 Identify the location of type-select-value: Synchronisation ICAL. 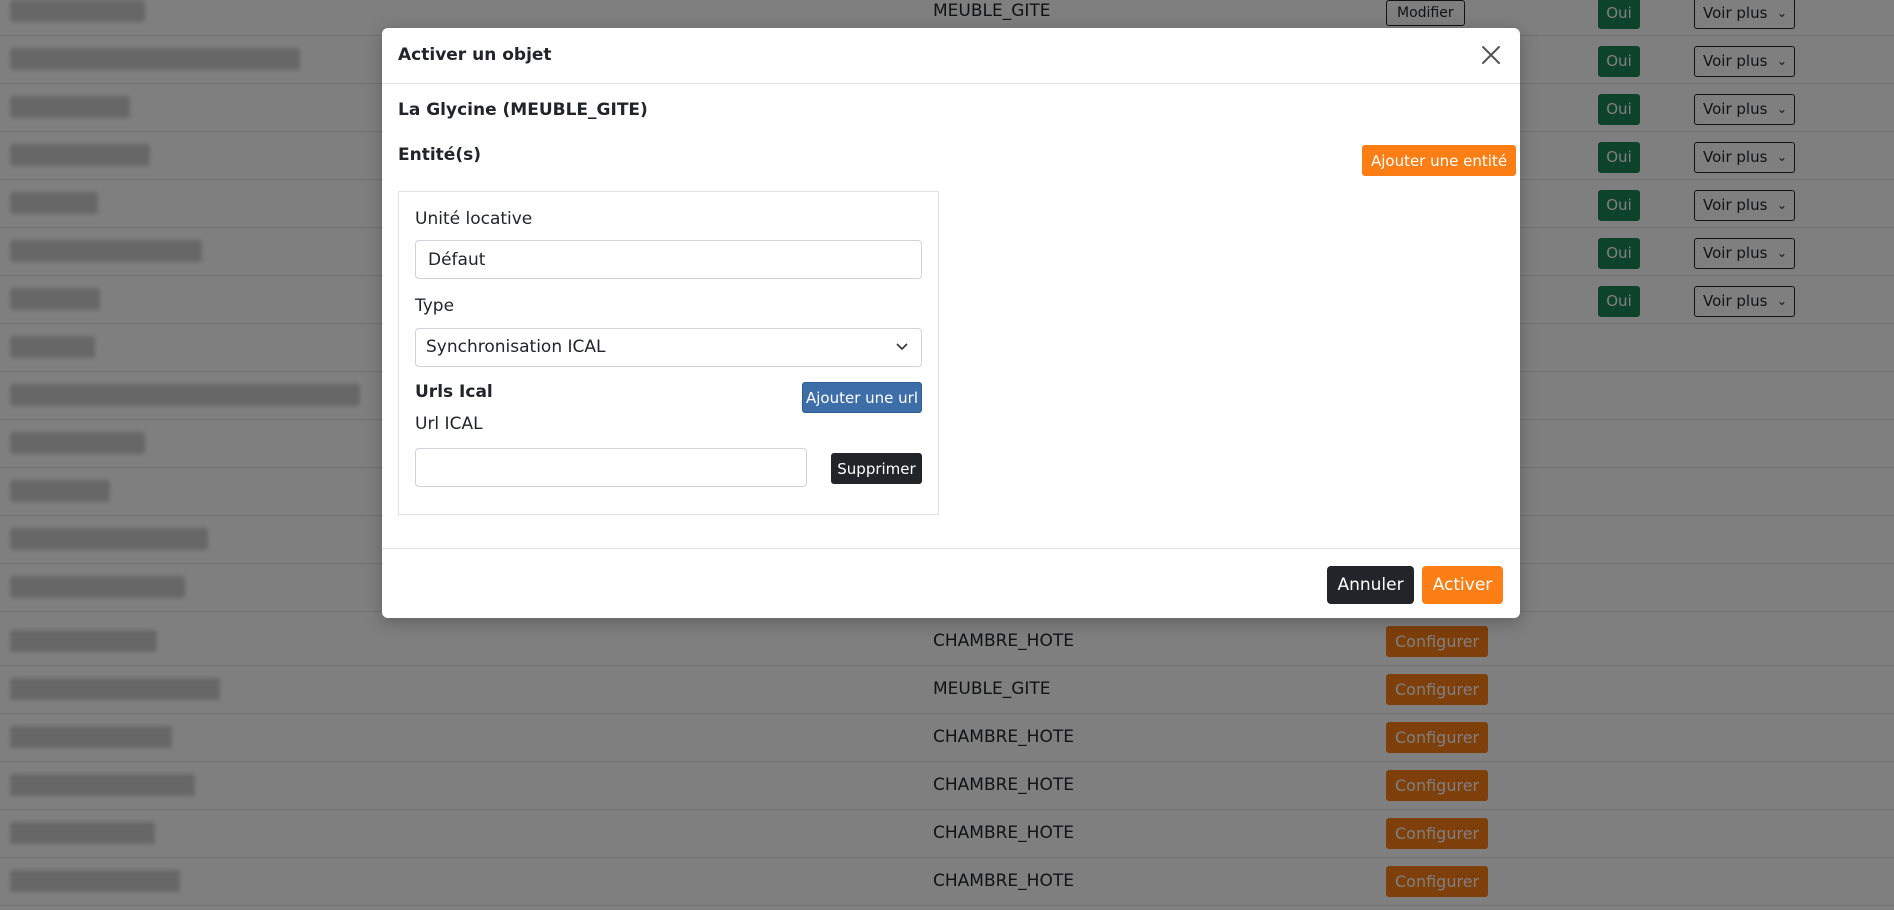
(516, 347).